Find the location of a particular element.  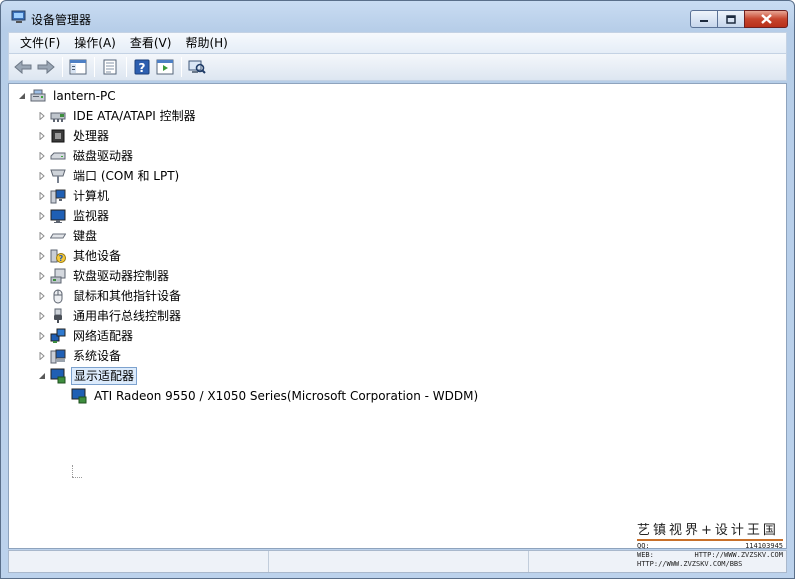

system-device-icon is located at coordinates (58, 356).